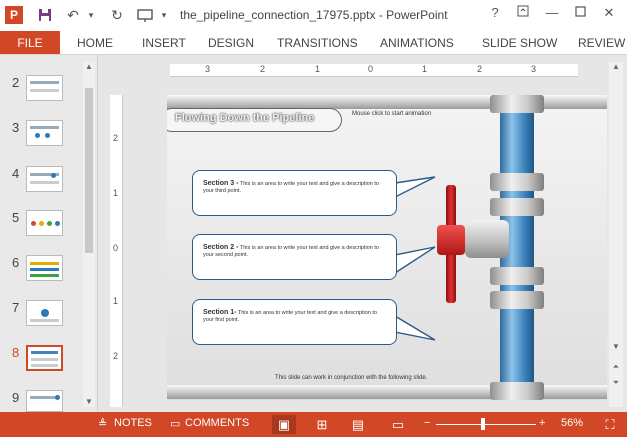 This screenshot has width=627, height=437. What do you see at coordinates (616, 383) in the screenshot?
I see `next-slide-icon: ⏷` at bounding box center [616, 383].